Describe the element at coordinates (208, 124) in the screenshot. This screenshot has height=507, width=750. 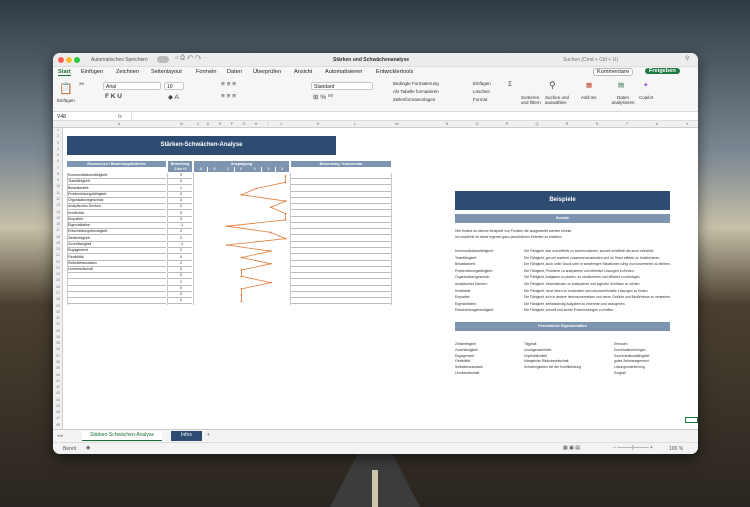
I see `col-header-D: D` at that location.